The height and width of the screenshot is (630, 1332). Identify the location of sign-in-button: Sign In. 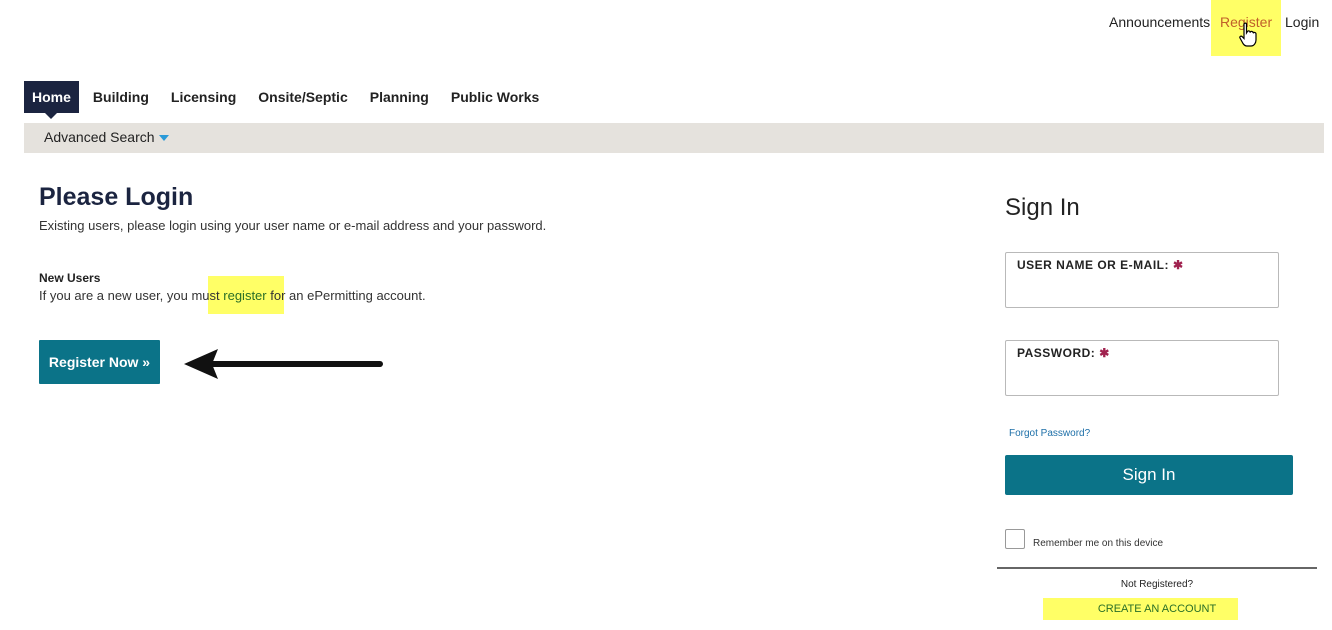
(1149, 475).